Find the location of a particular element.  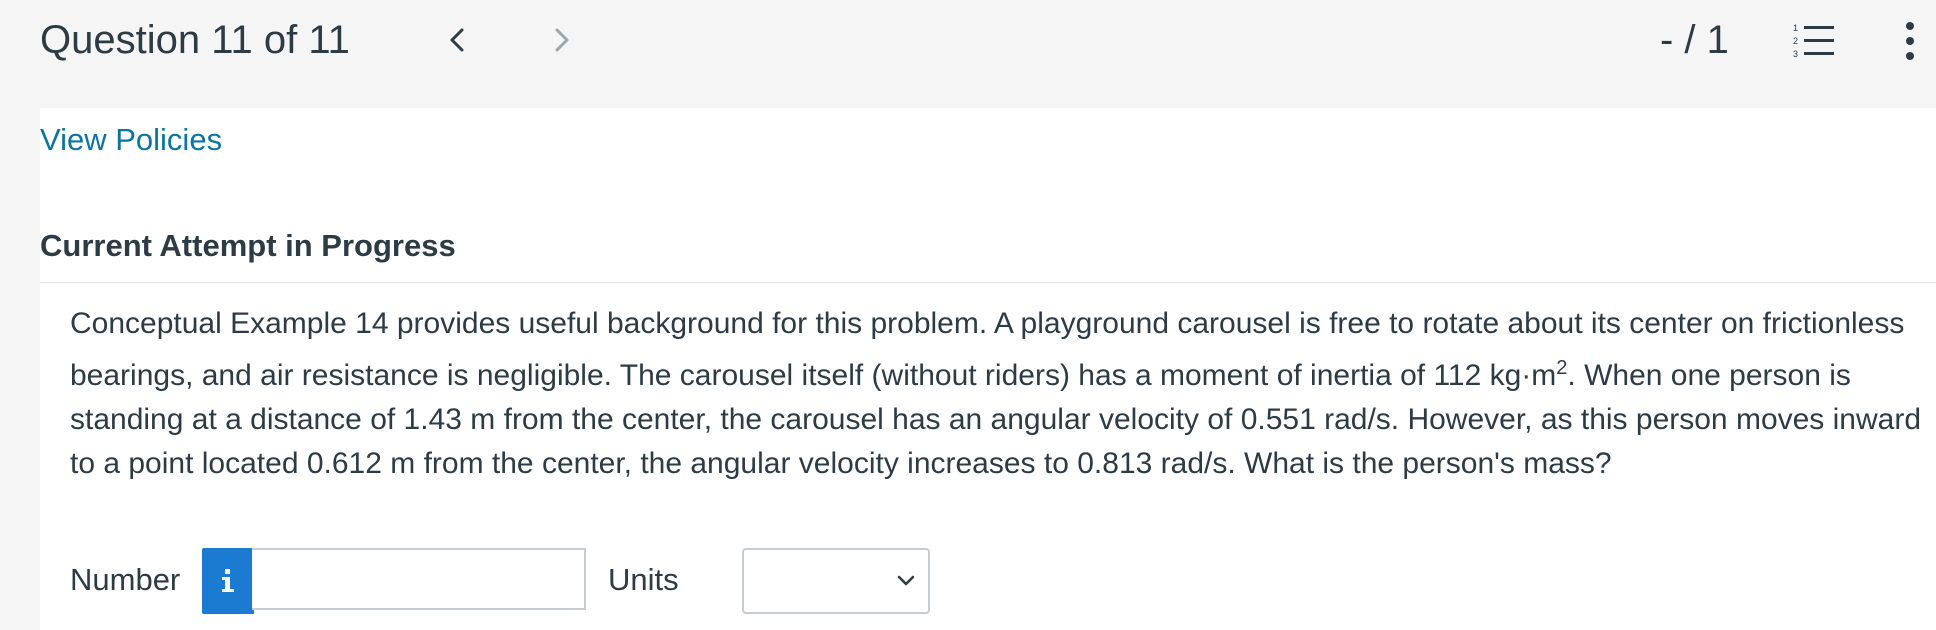

numbered-list-icon: 1 2 3 is located at coordinates (1813, 41).